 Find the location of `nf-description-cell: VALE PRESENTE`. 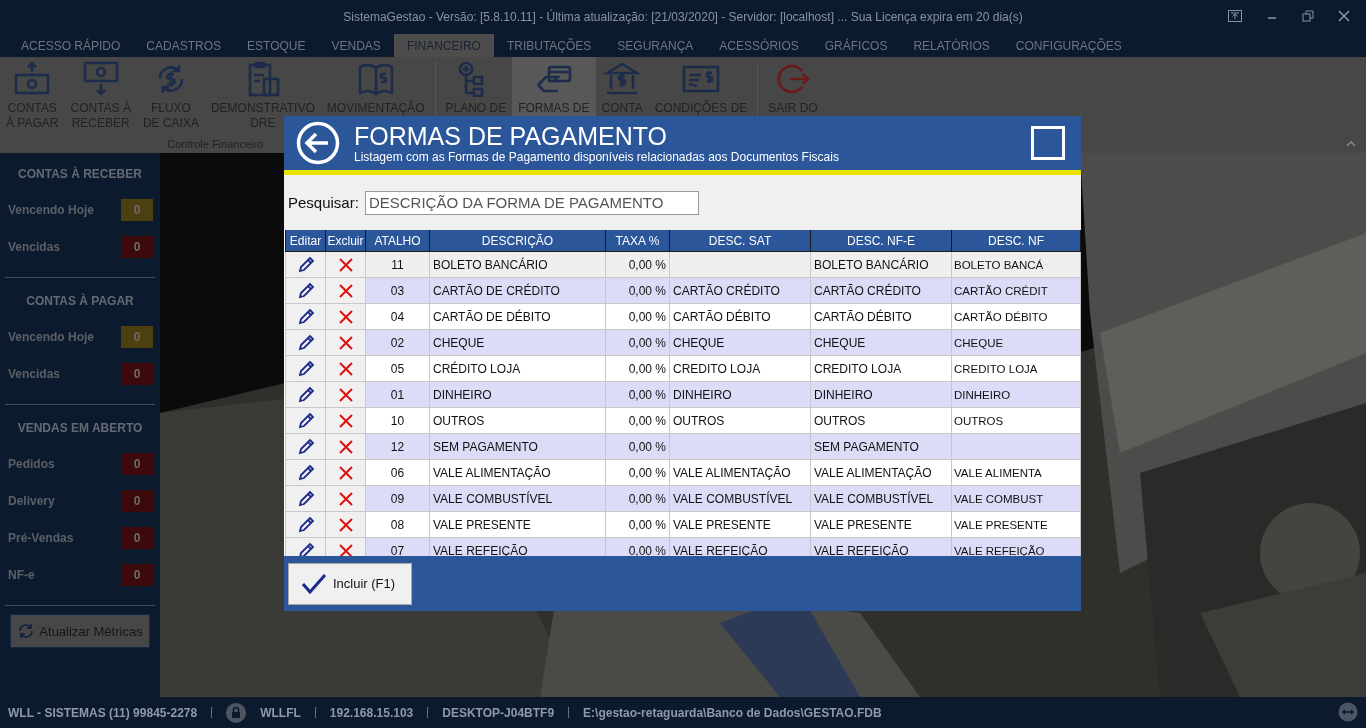

nf-description-cell: VALE PRESENTE is located at coordinates (1001, 524).